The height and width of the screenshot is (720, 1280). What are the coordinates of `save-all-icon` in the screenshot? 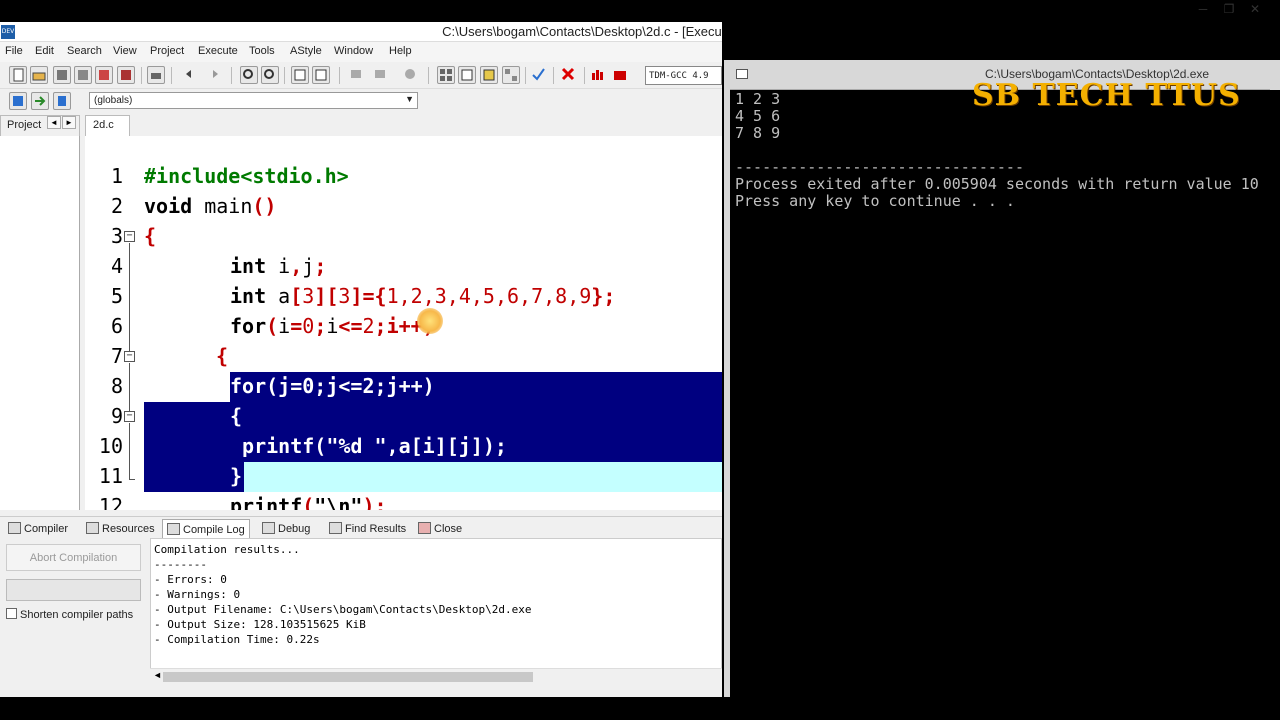 It's located at (83, 75).